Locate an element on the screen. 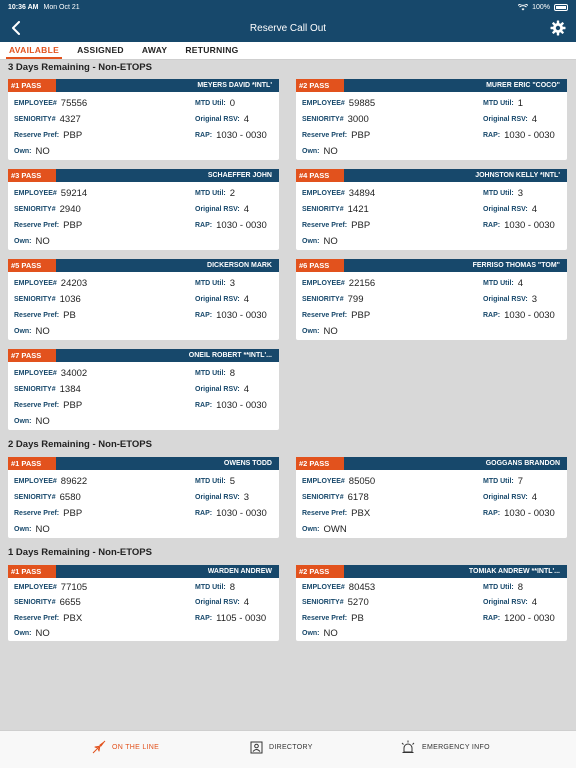  battery-icon is located at coordinates (561, 7).